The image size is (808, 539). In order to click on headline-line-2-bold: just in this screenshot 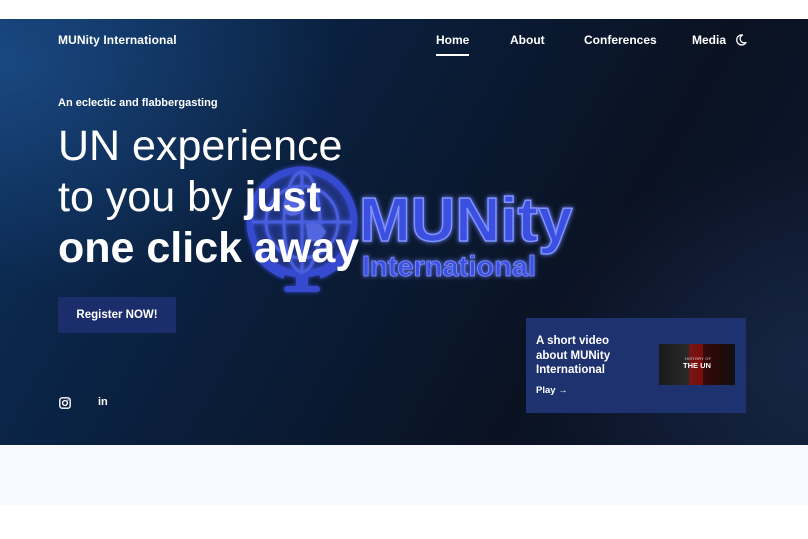, I will do `click(282, 197)`.